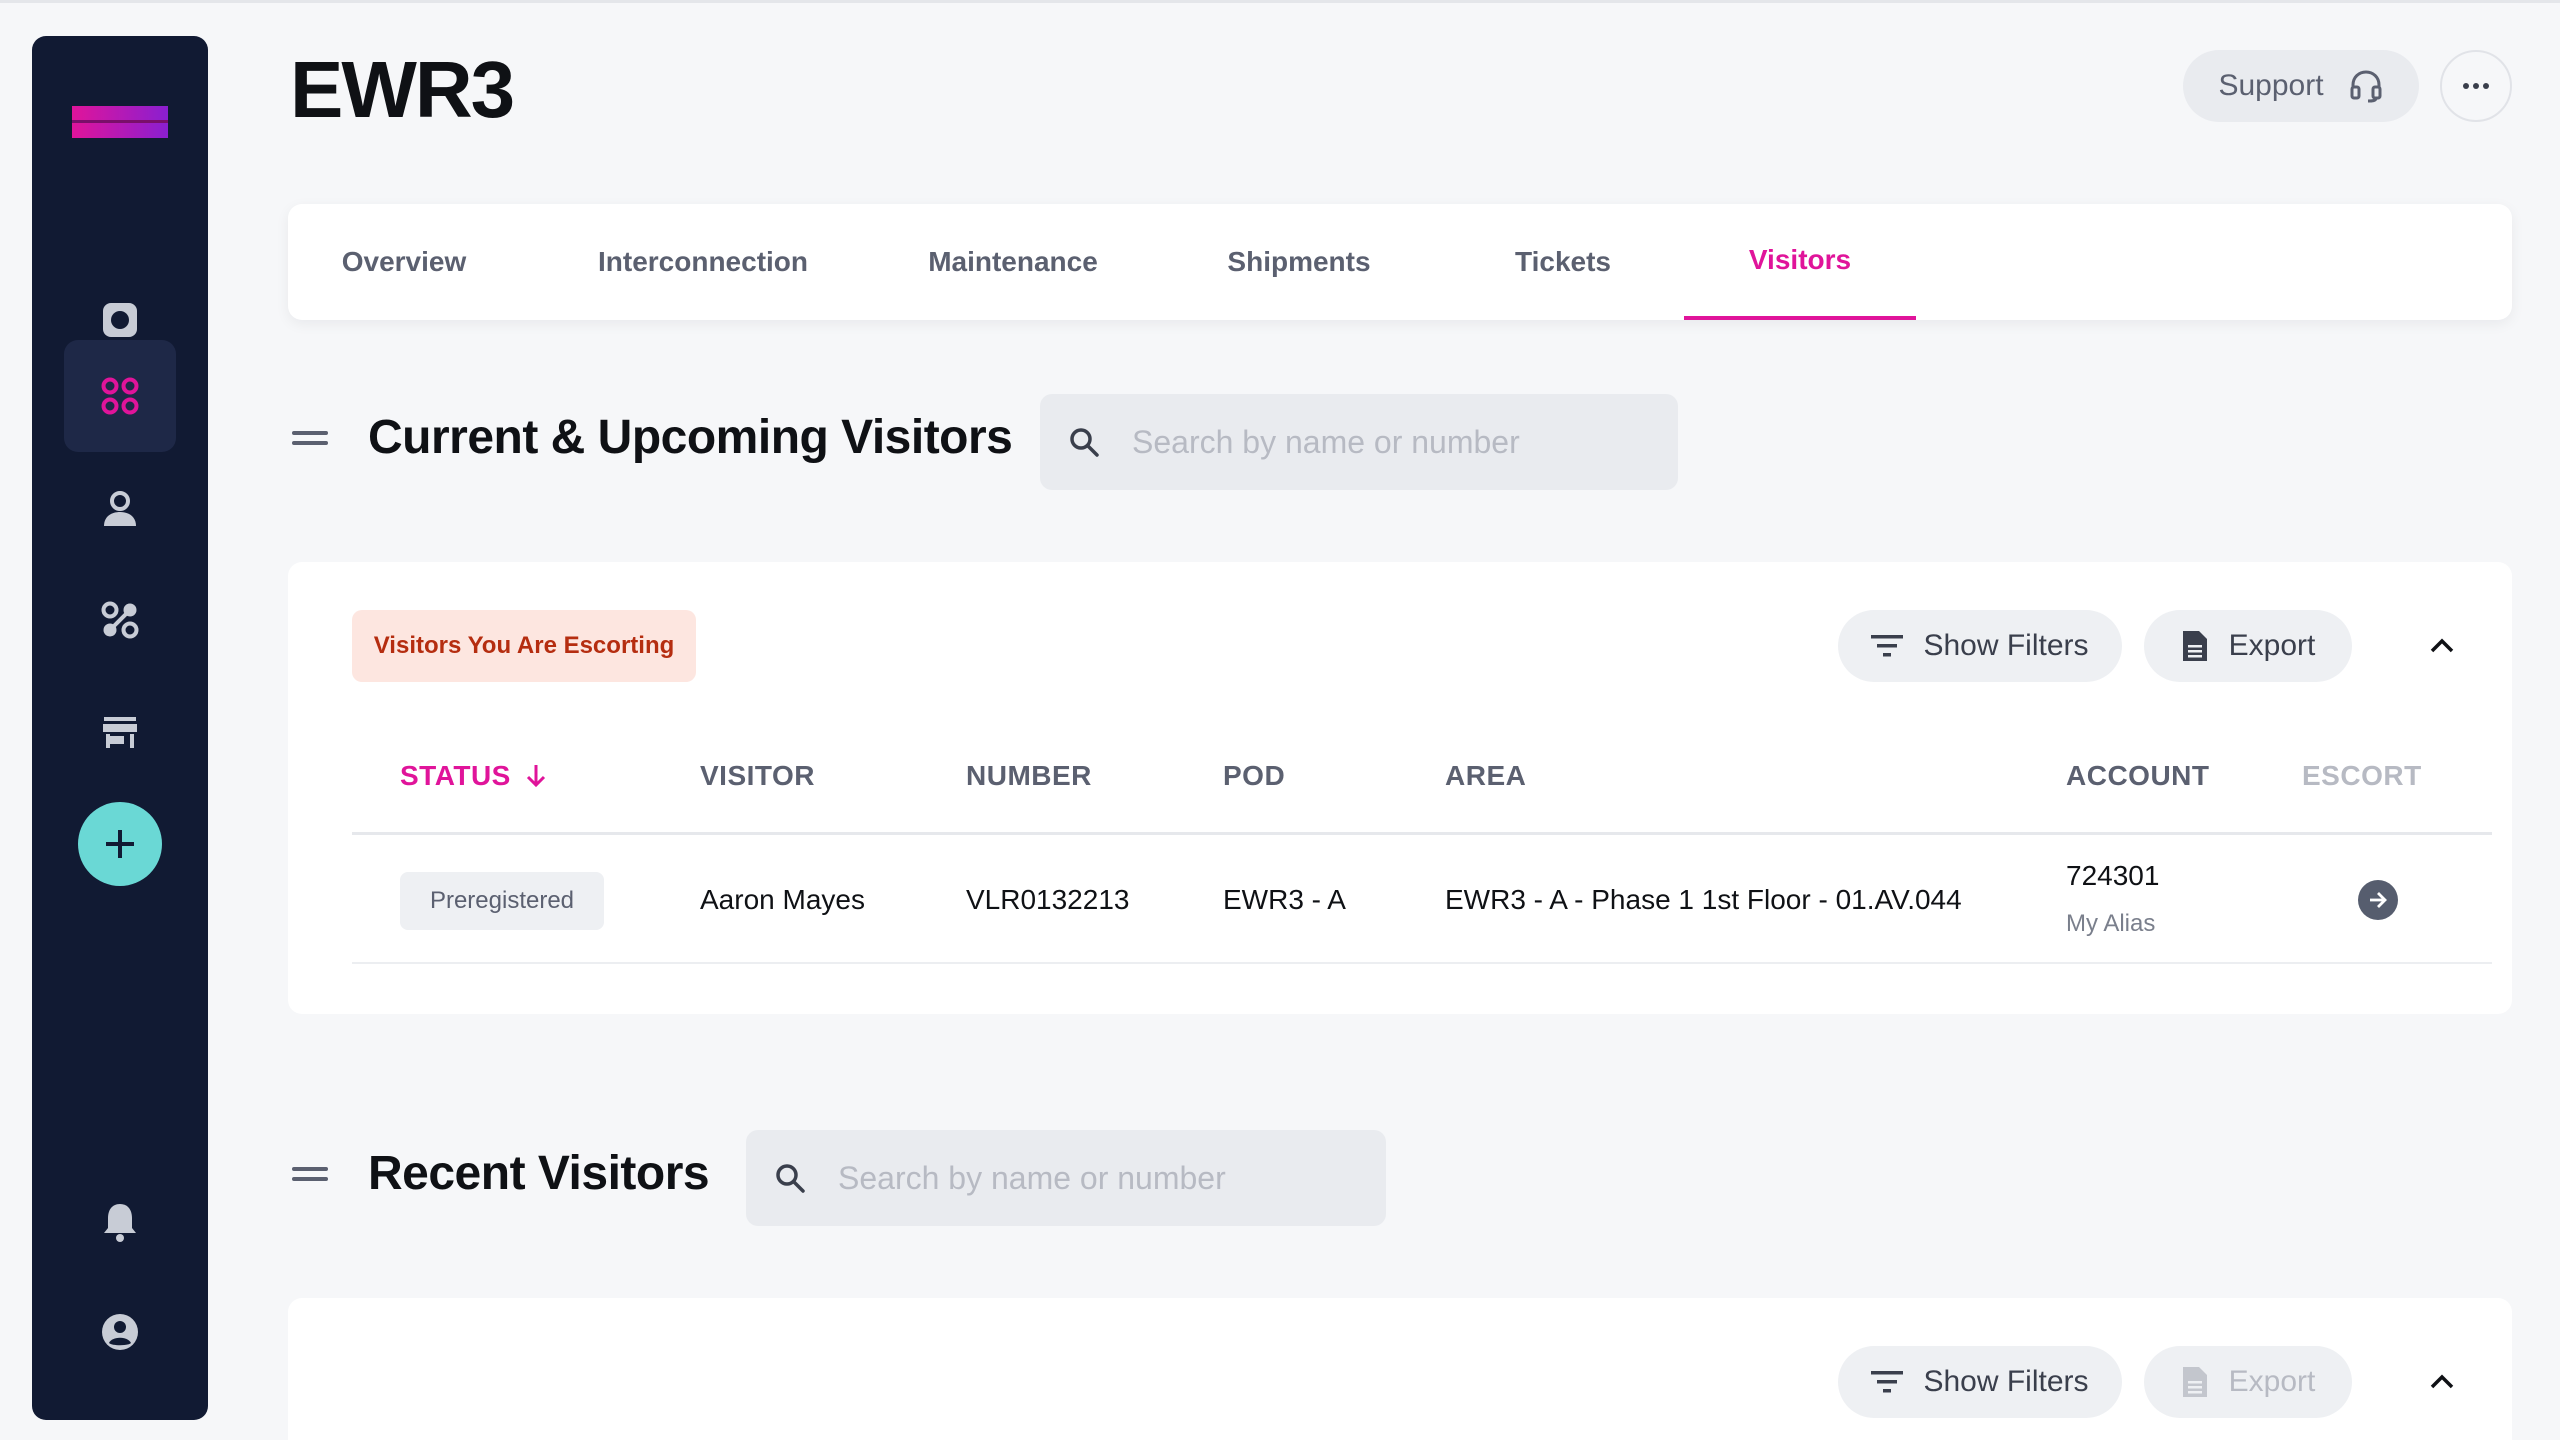 The image size is (2560, 1440). Describe the element at coordinates (782, 899) in the screenshot. I see `visitor-name: Aaron Mayes` at that location.